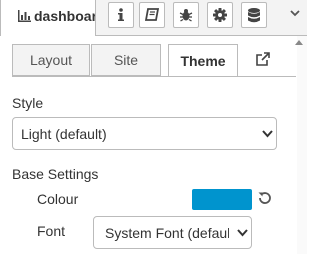 The image size is (320, 254). I want to click on reset-icon, so click(265, 198).